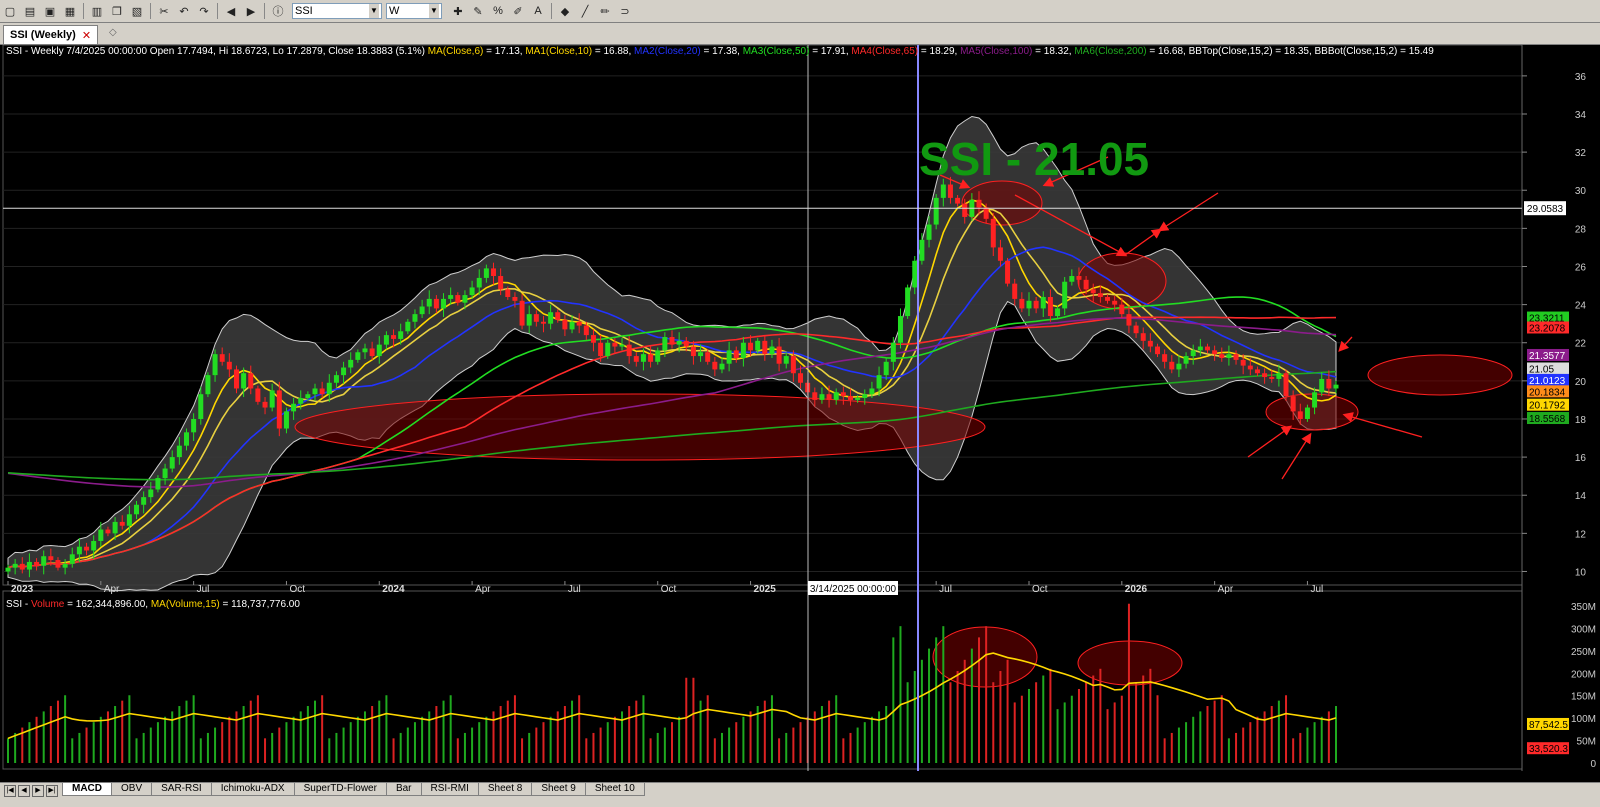 The image size is (1600, 807). Describe the element at coordinates (30, 11) in the screenshot. I see `open-icon: ▤` at that location.